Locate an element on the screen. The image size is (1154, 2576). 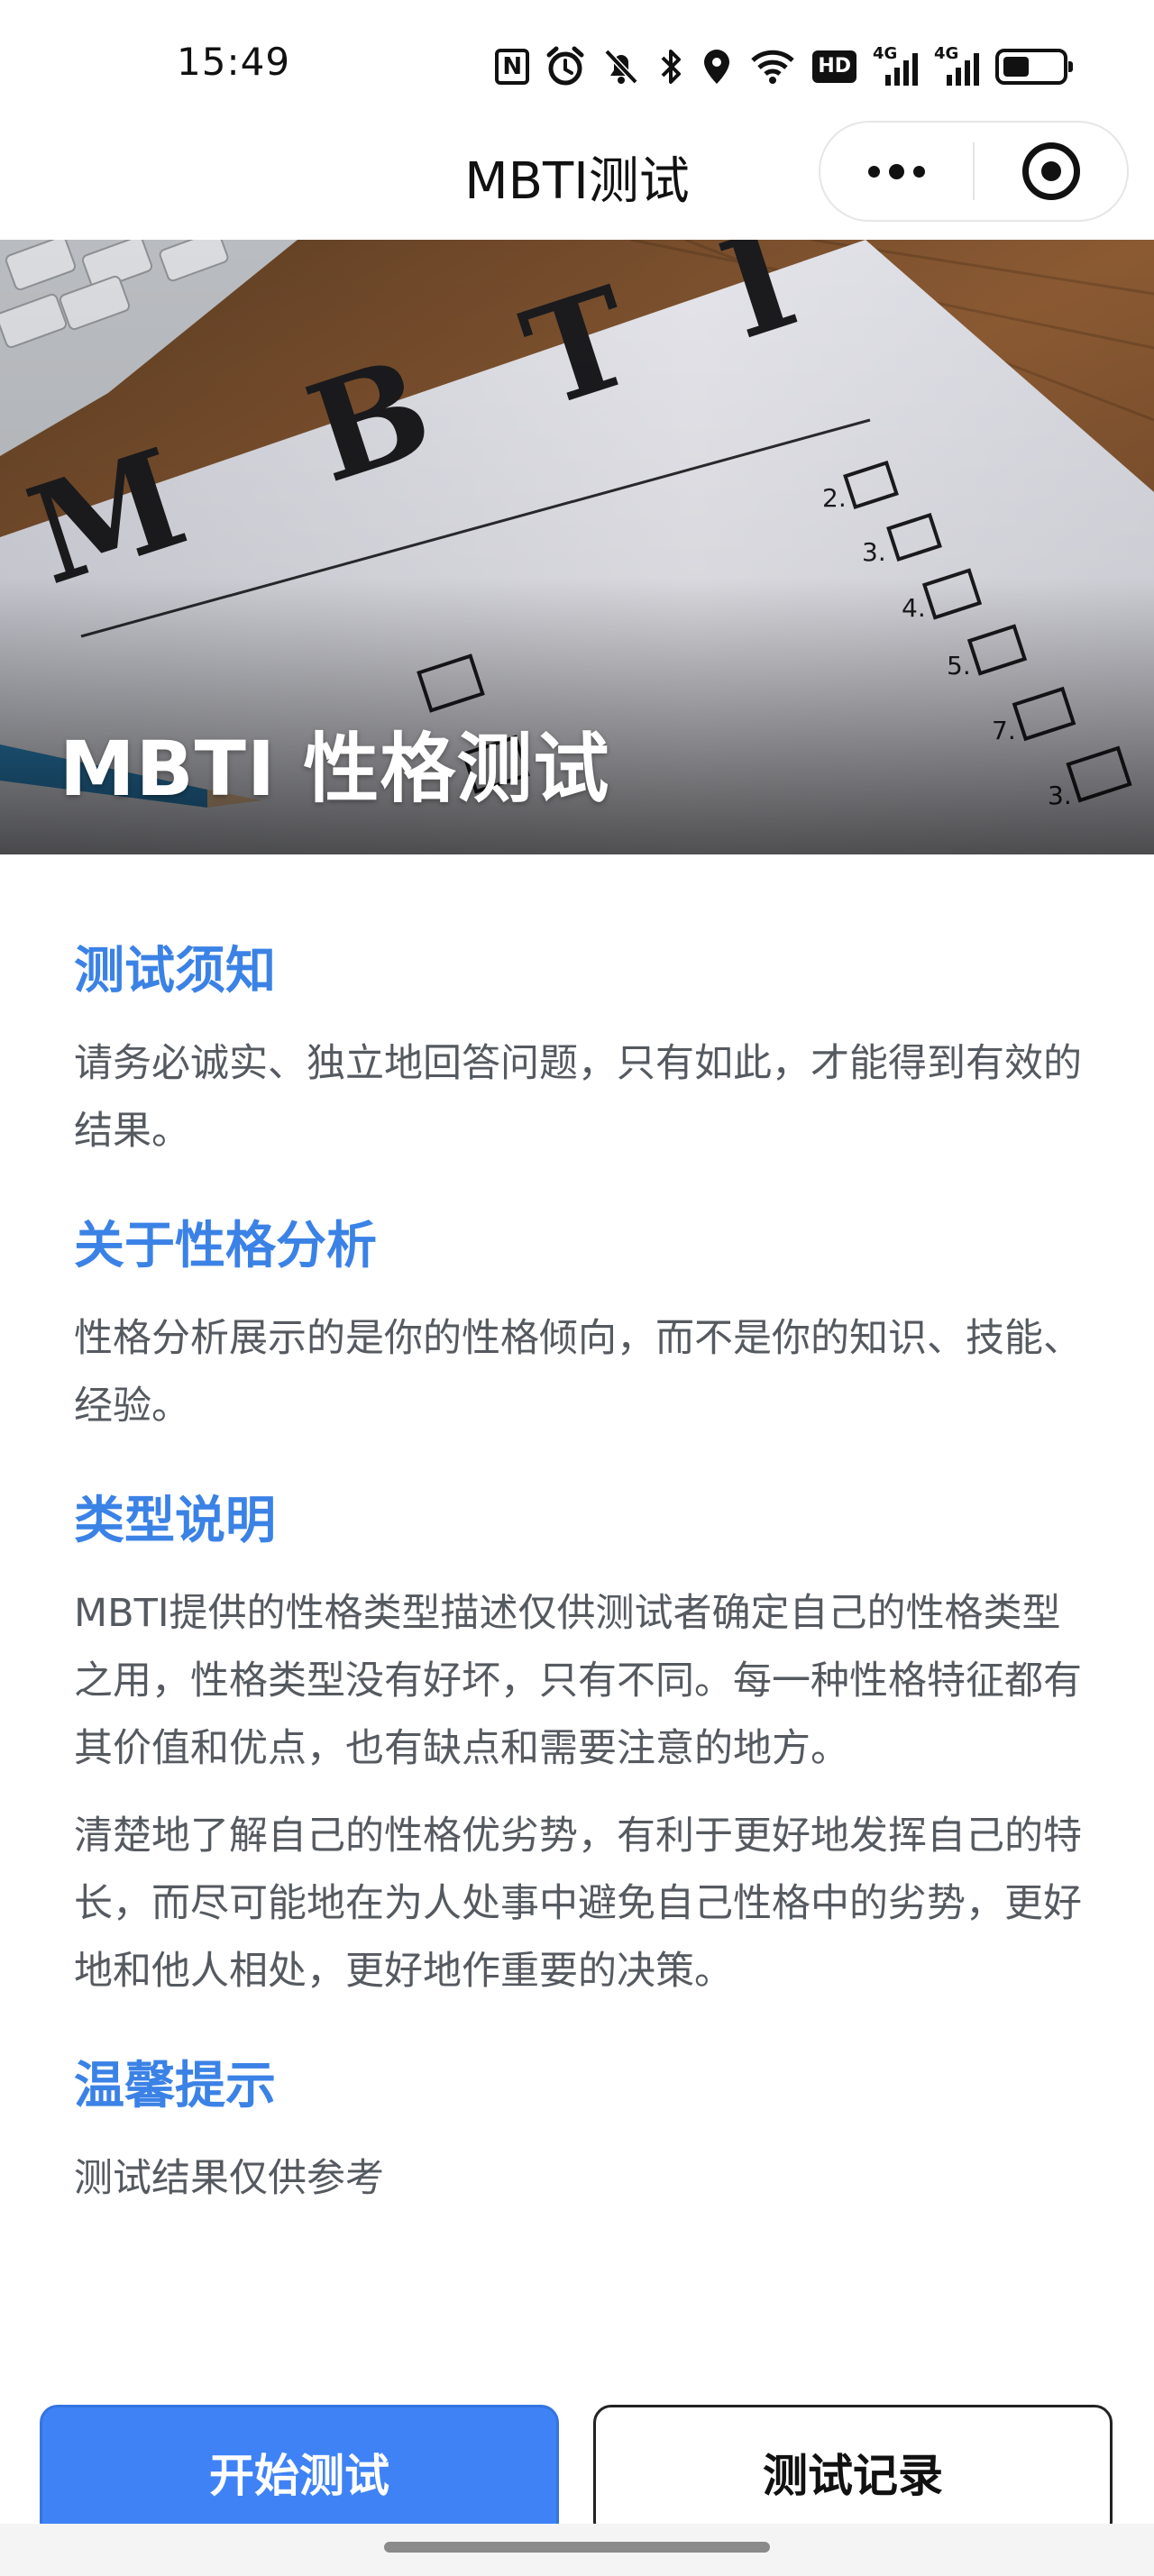
section-paragraph: 性格分析展示的是你的性格倾向，而不是你的知识、技能、经验。 is located at coordinates (578, 1372).